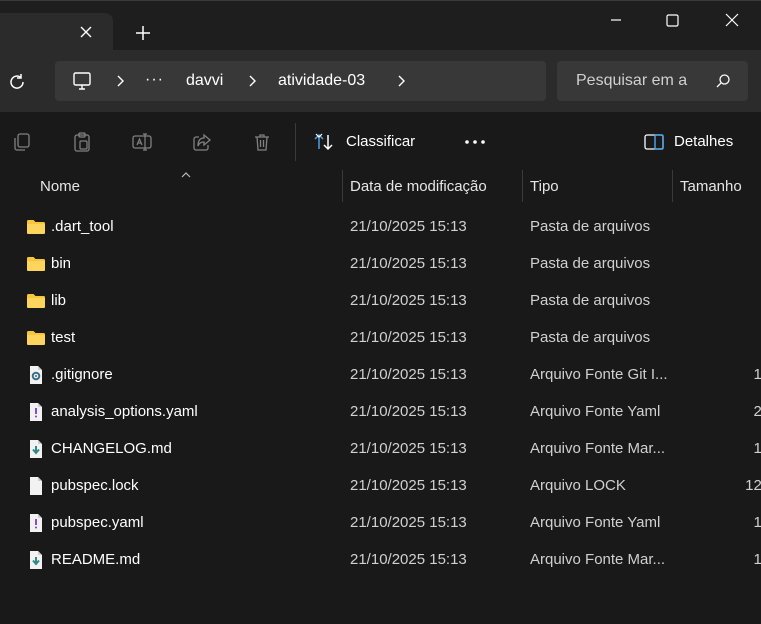 This screenshot has width=761, height=624. I want to click on refresh-button, so click(17, 82).